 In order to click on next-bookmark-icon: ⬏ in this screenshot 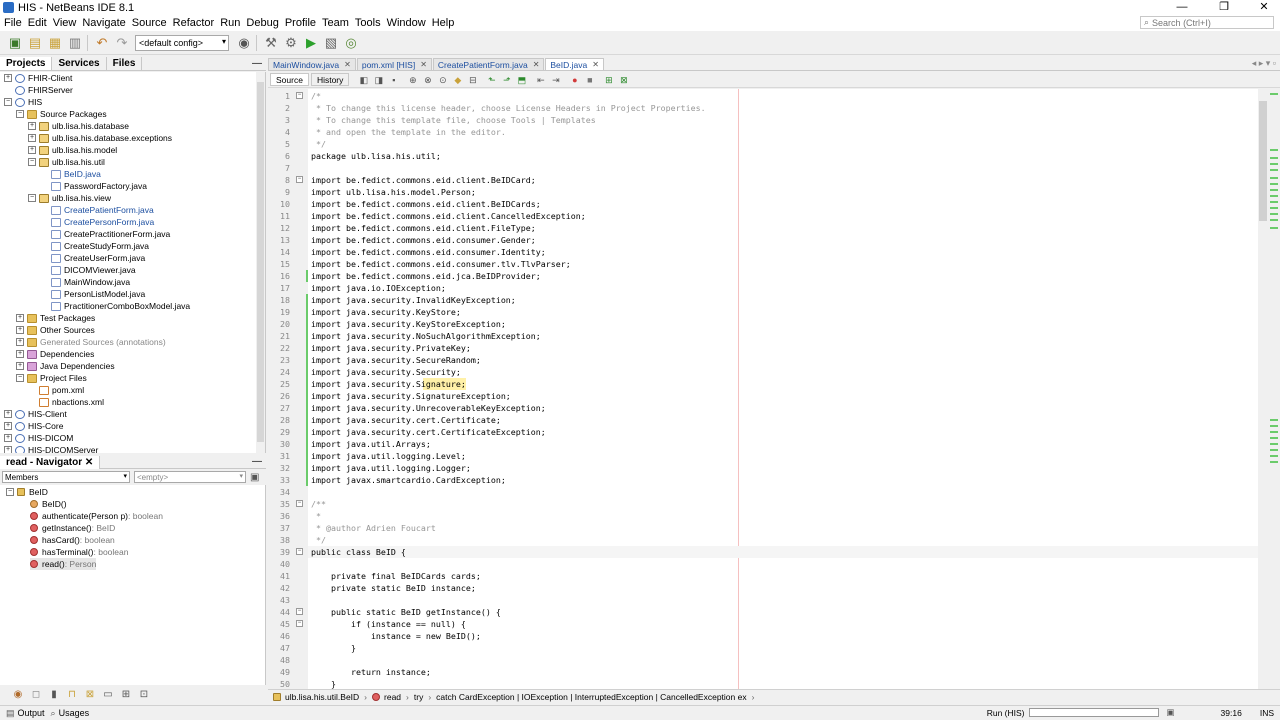, I will do `click(506, 80)`.